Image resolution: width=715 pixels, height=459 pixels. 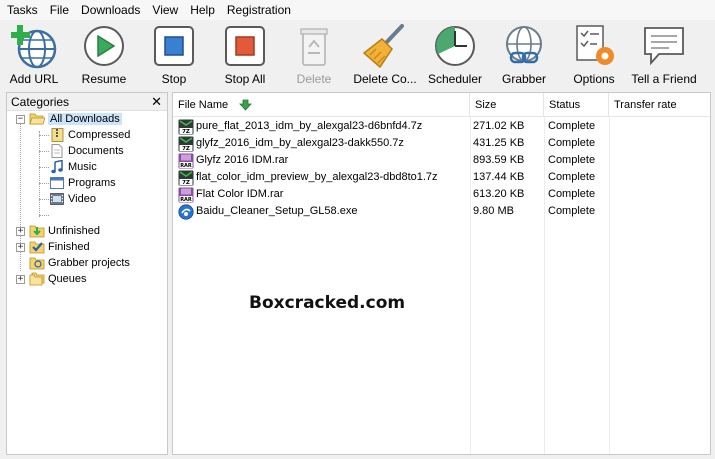 I want to click on close-icon: ✕, so click(x=156, y=102).